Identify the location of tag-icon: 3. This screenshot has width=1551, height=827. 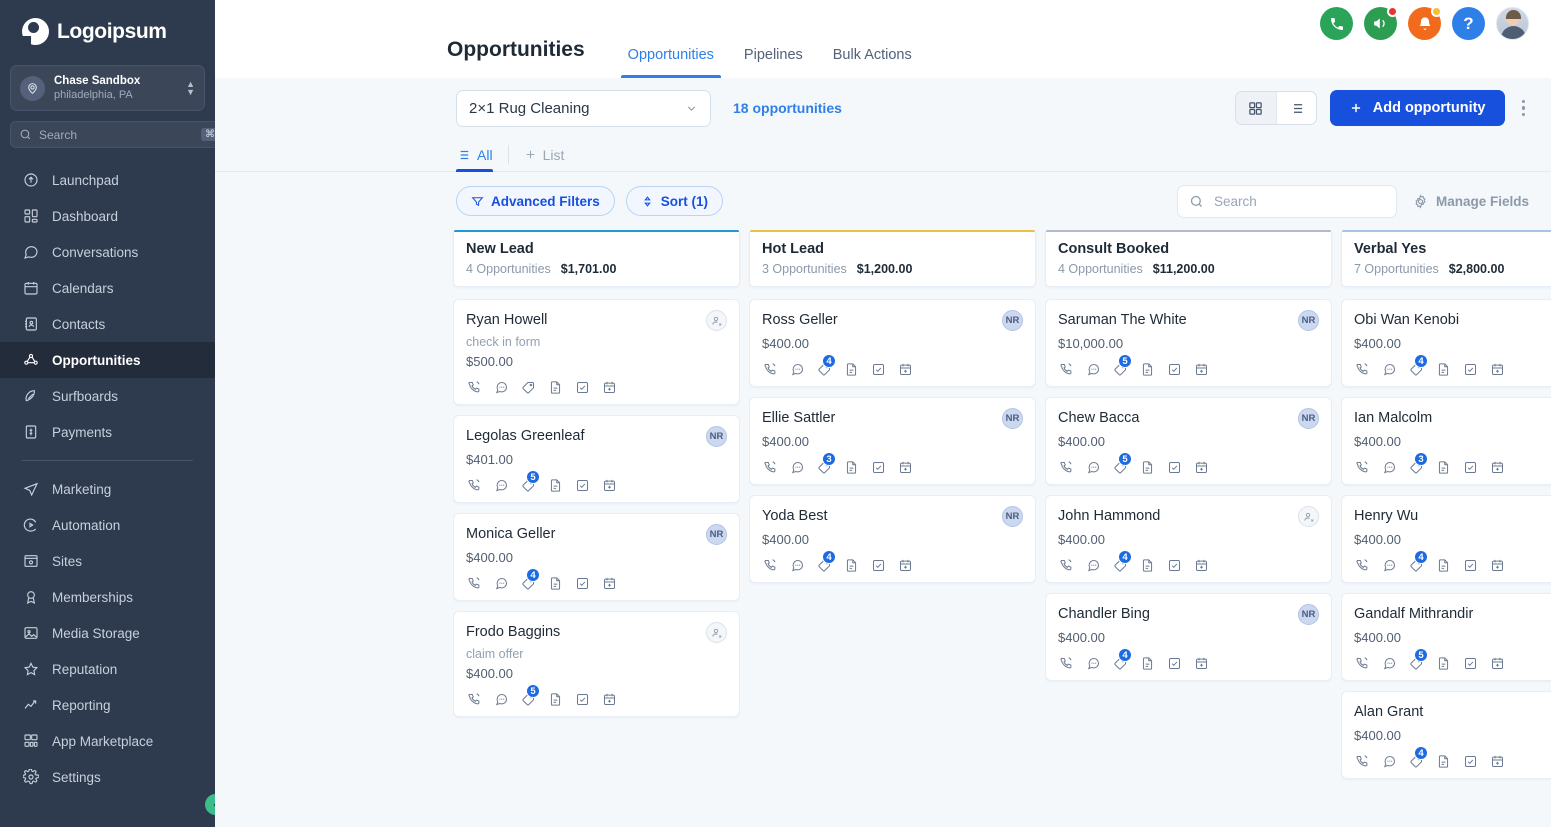
(826, 463).